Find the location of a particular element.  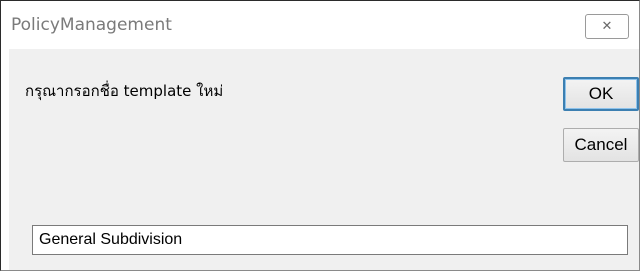

close-button: ✕ is located at coordinates (607, 26).